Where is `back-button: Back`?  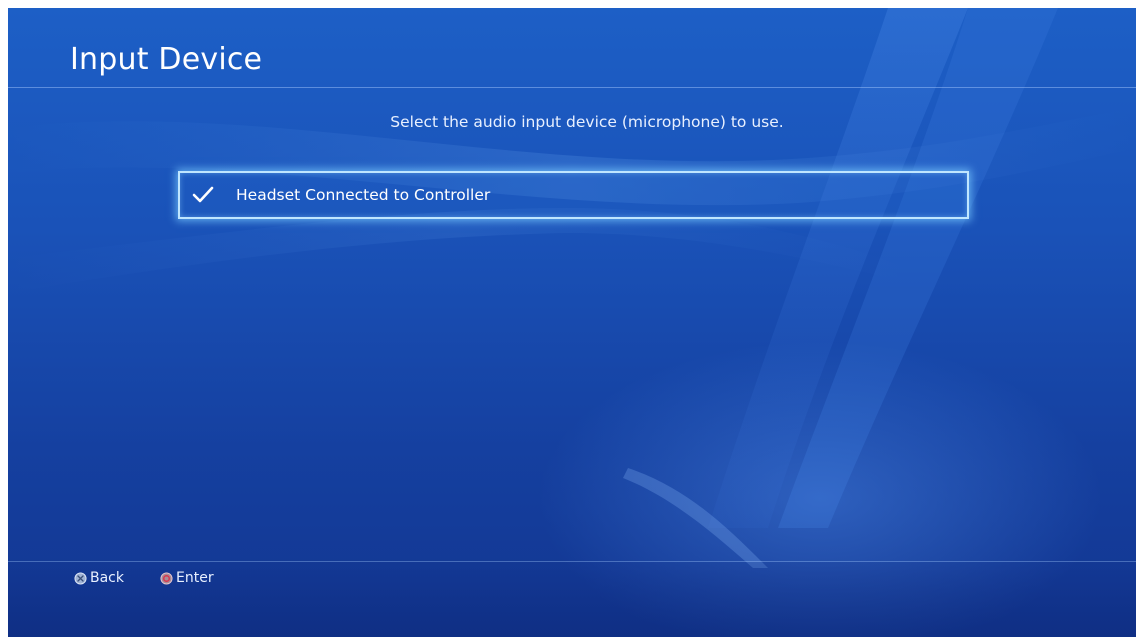 back-button: Back is located at coordinates (99, 578).